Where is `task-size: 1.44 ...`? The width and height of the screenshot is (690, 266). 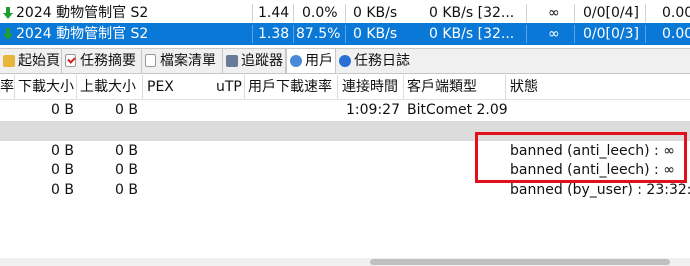 task-size: 1.44 ... is located at coordinates (275, 13).